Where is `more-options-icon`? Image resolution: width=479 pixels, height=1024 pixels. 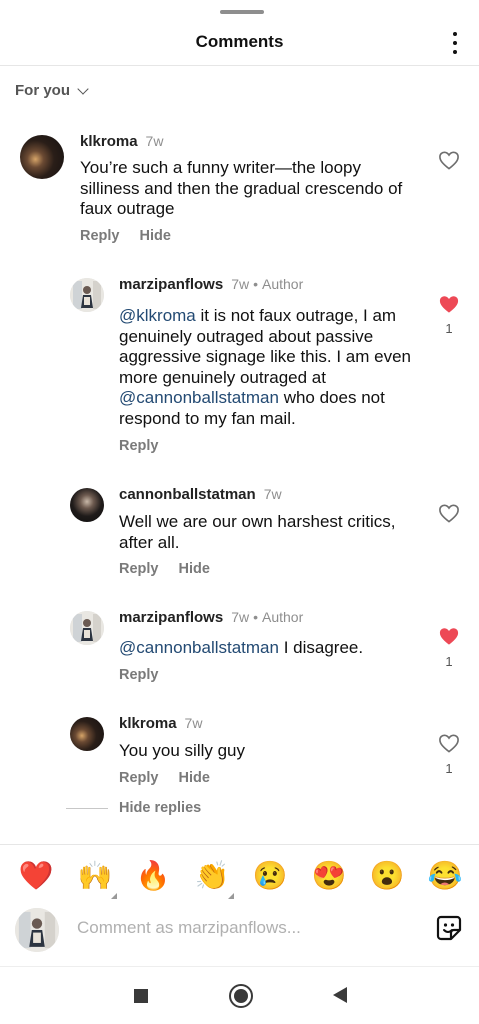
more-options-icon is located at coordinates (455, 43).